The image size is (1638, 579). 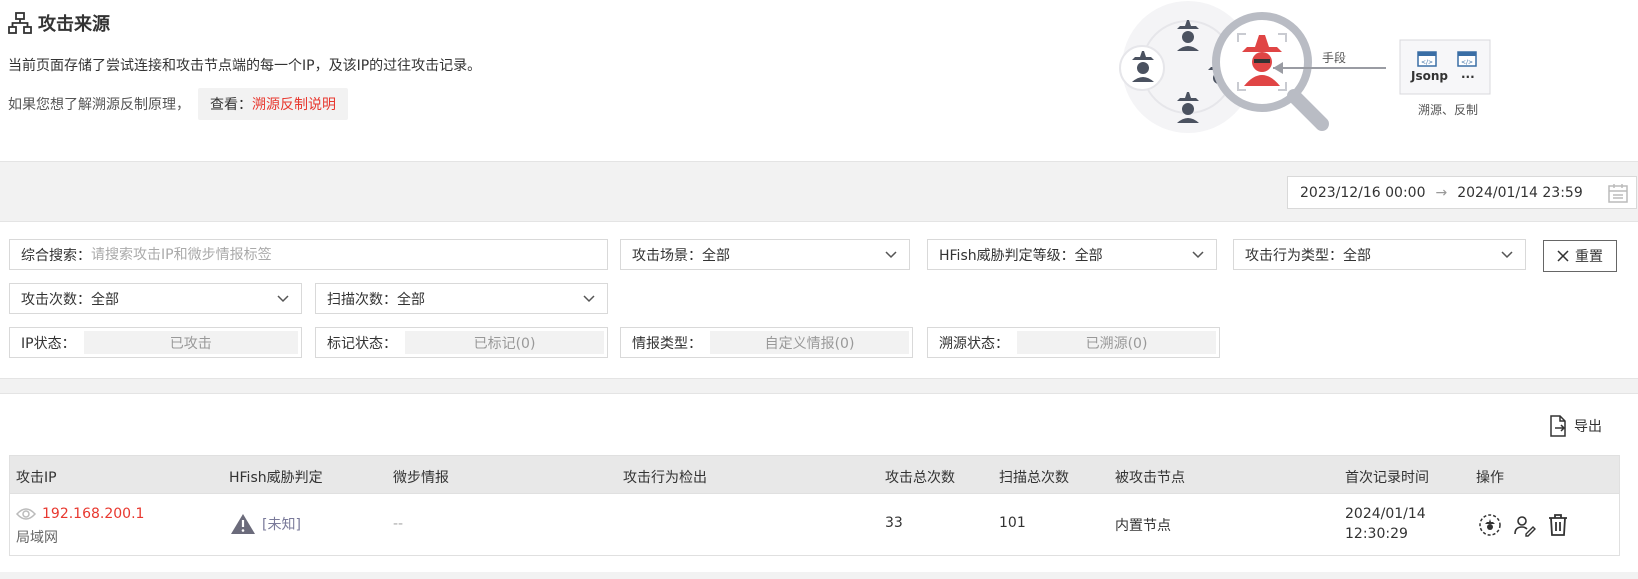 I want to click on threat-cell: [未知], so click(x=265, y=524).